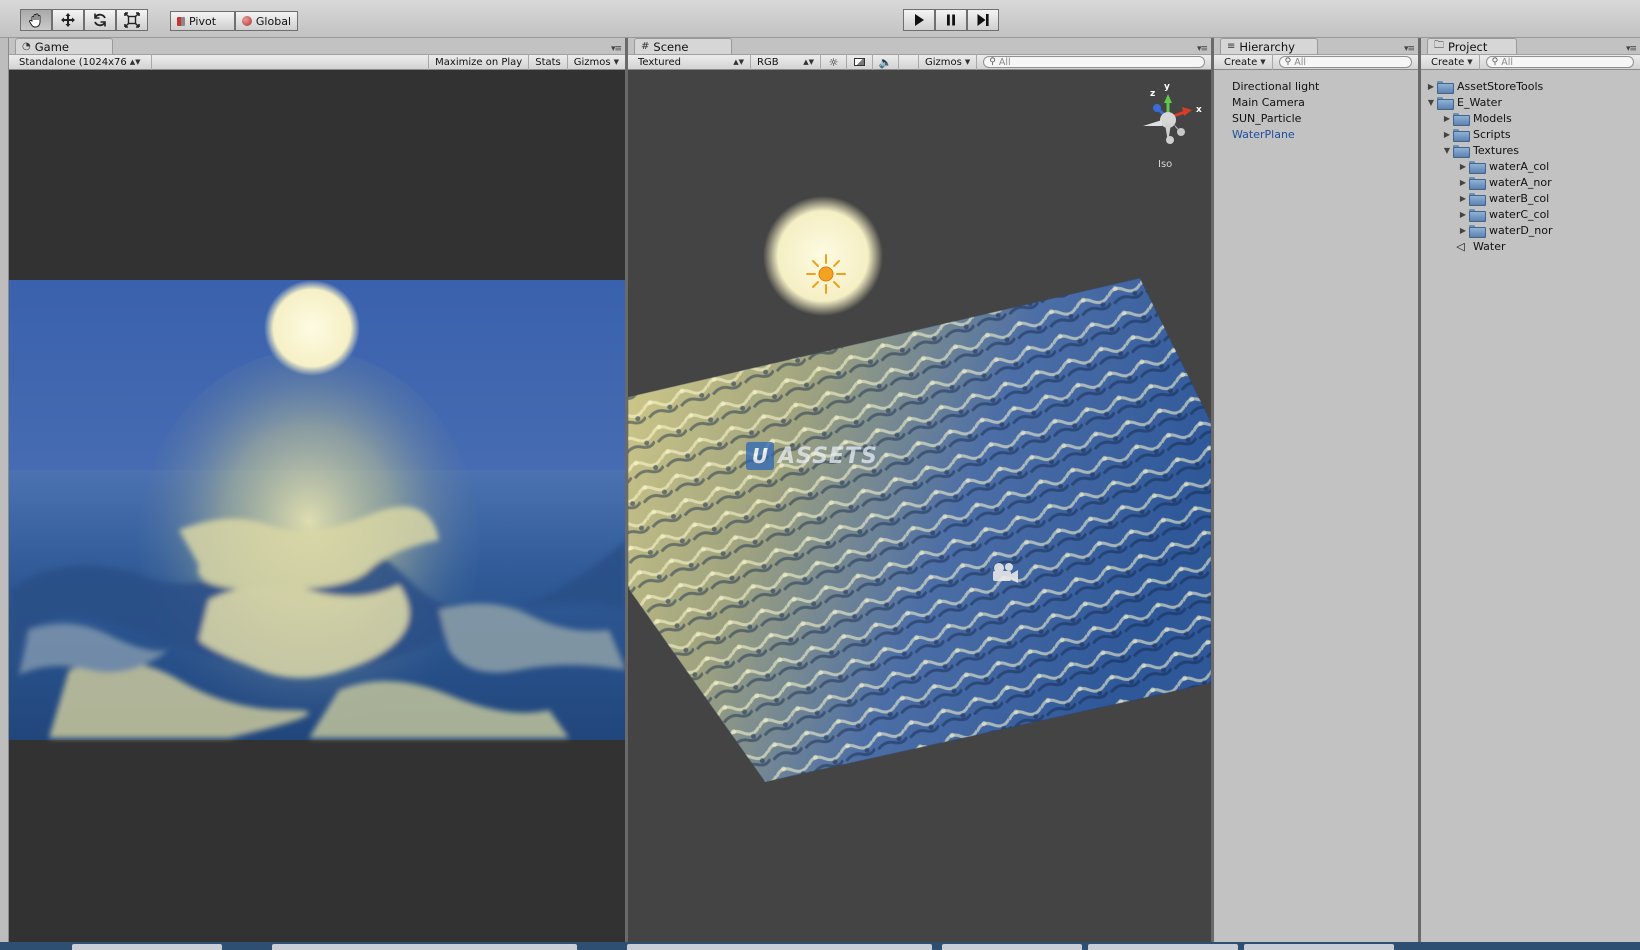 This screenshot has width=1640, height=950. Describe the element at coordinates (1460, 246) in the screenshot. I see `unity-scene-icon: ◁` at that location.